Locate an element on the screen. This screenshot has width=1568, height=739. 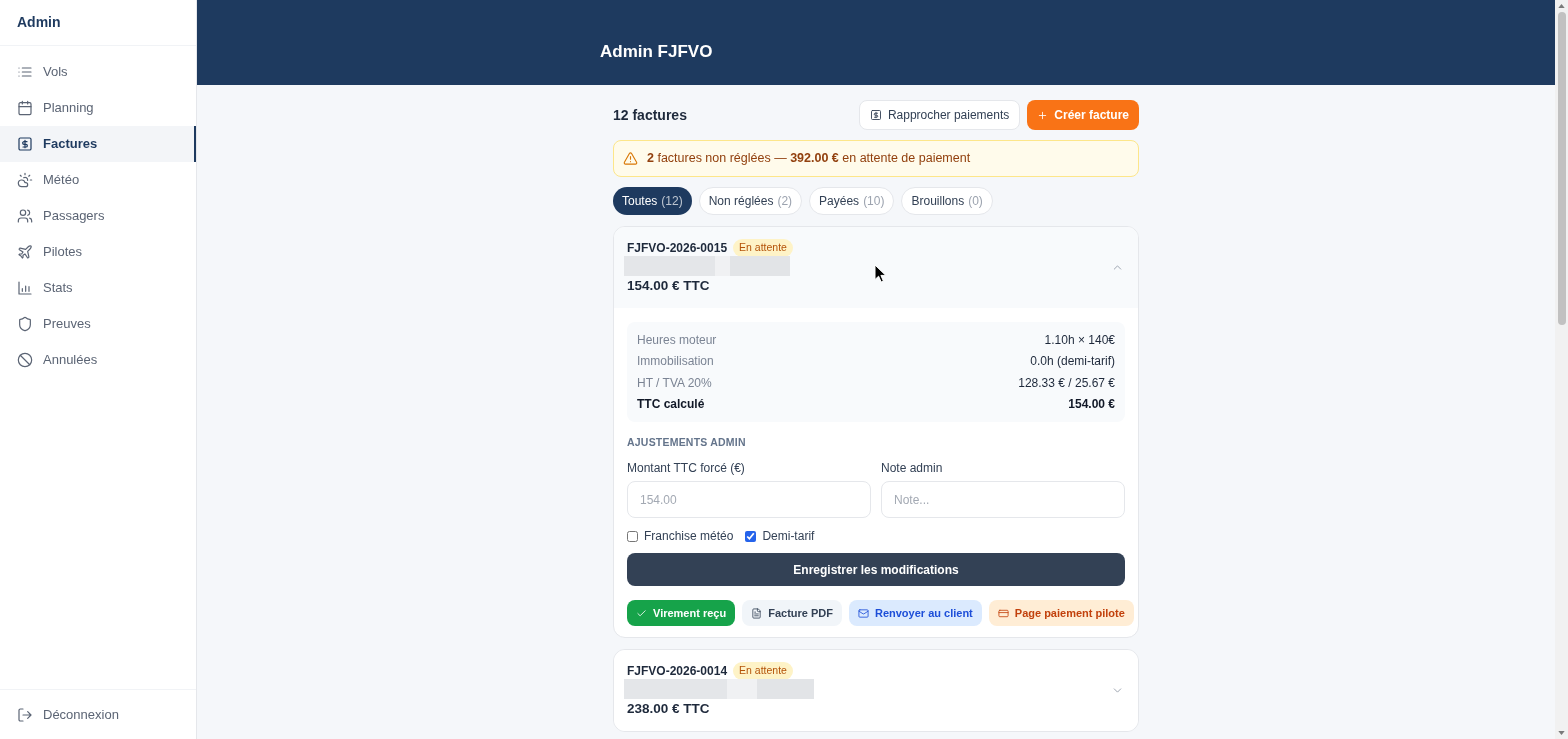
breakdown-value: 0.0h (demi-tarif) is located at coordinates (1072, 362).